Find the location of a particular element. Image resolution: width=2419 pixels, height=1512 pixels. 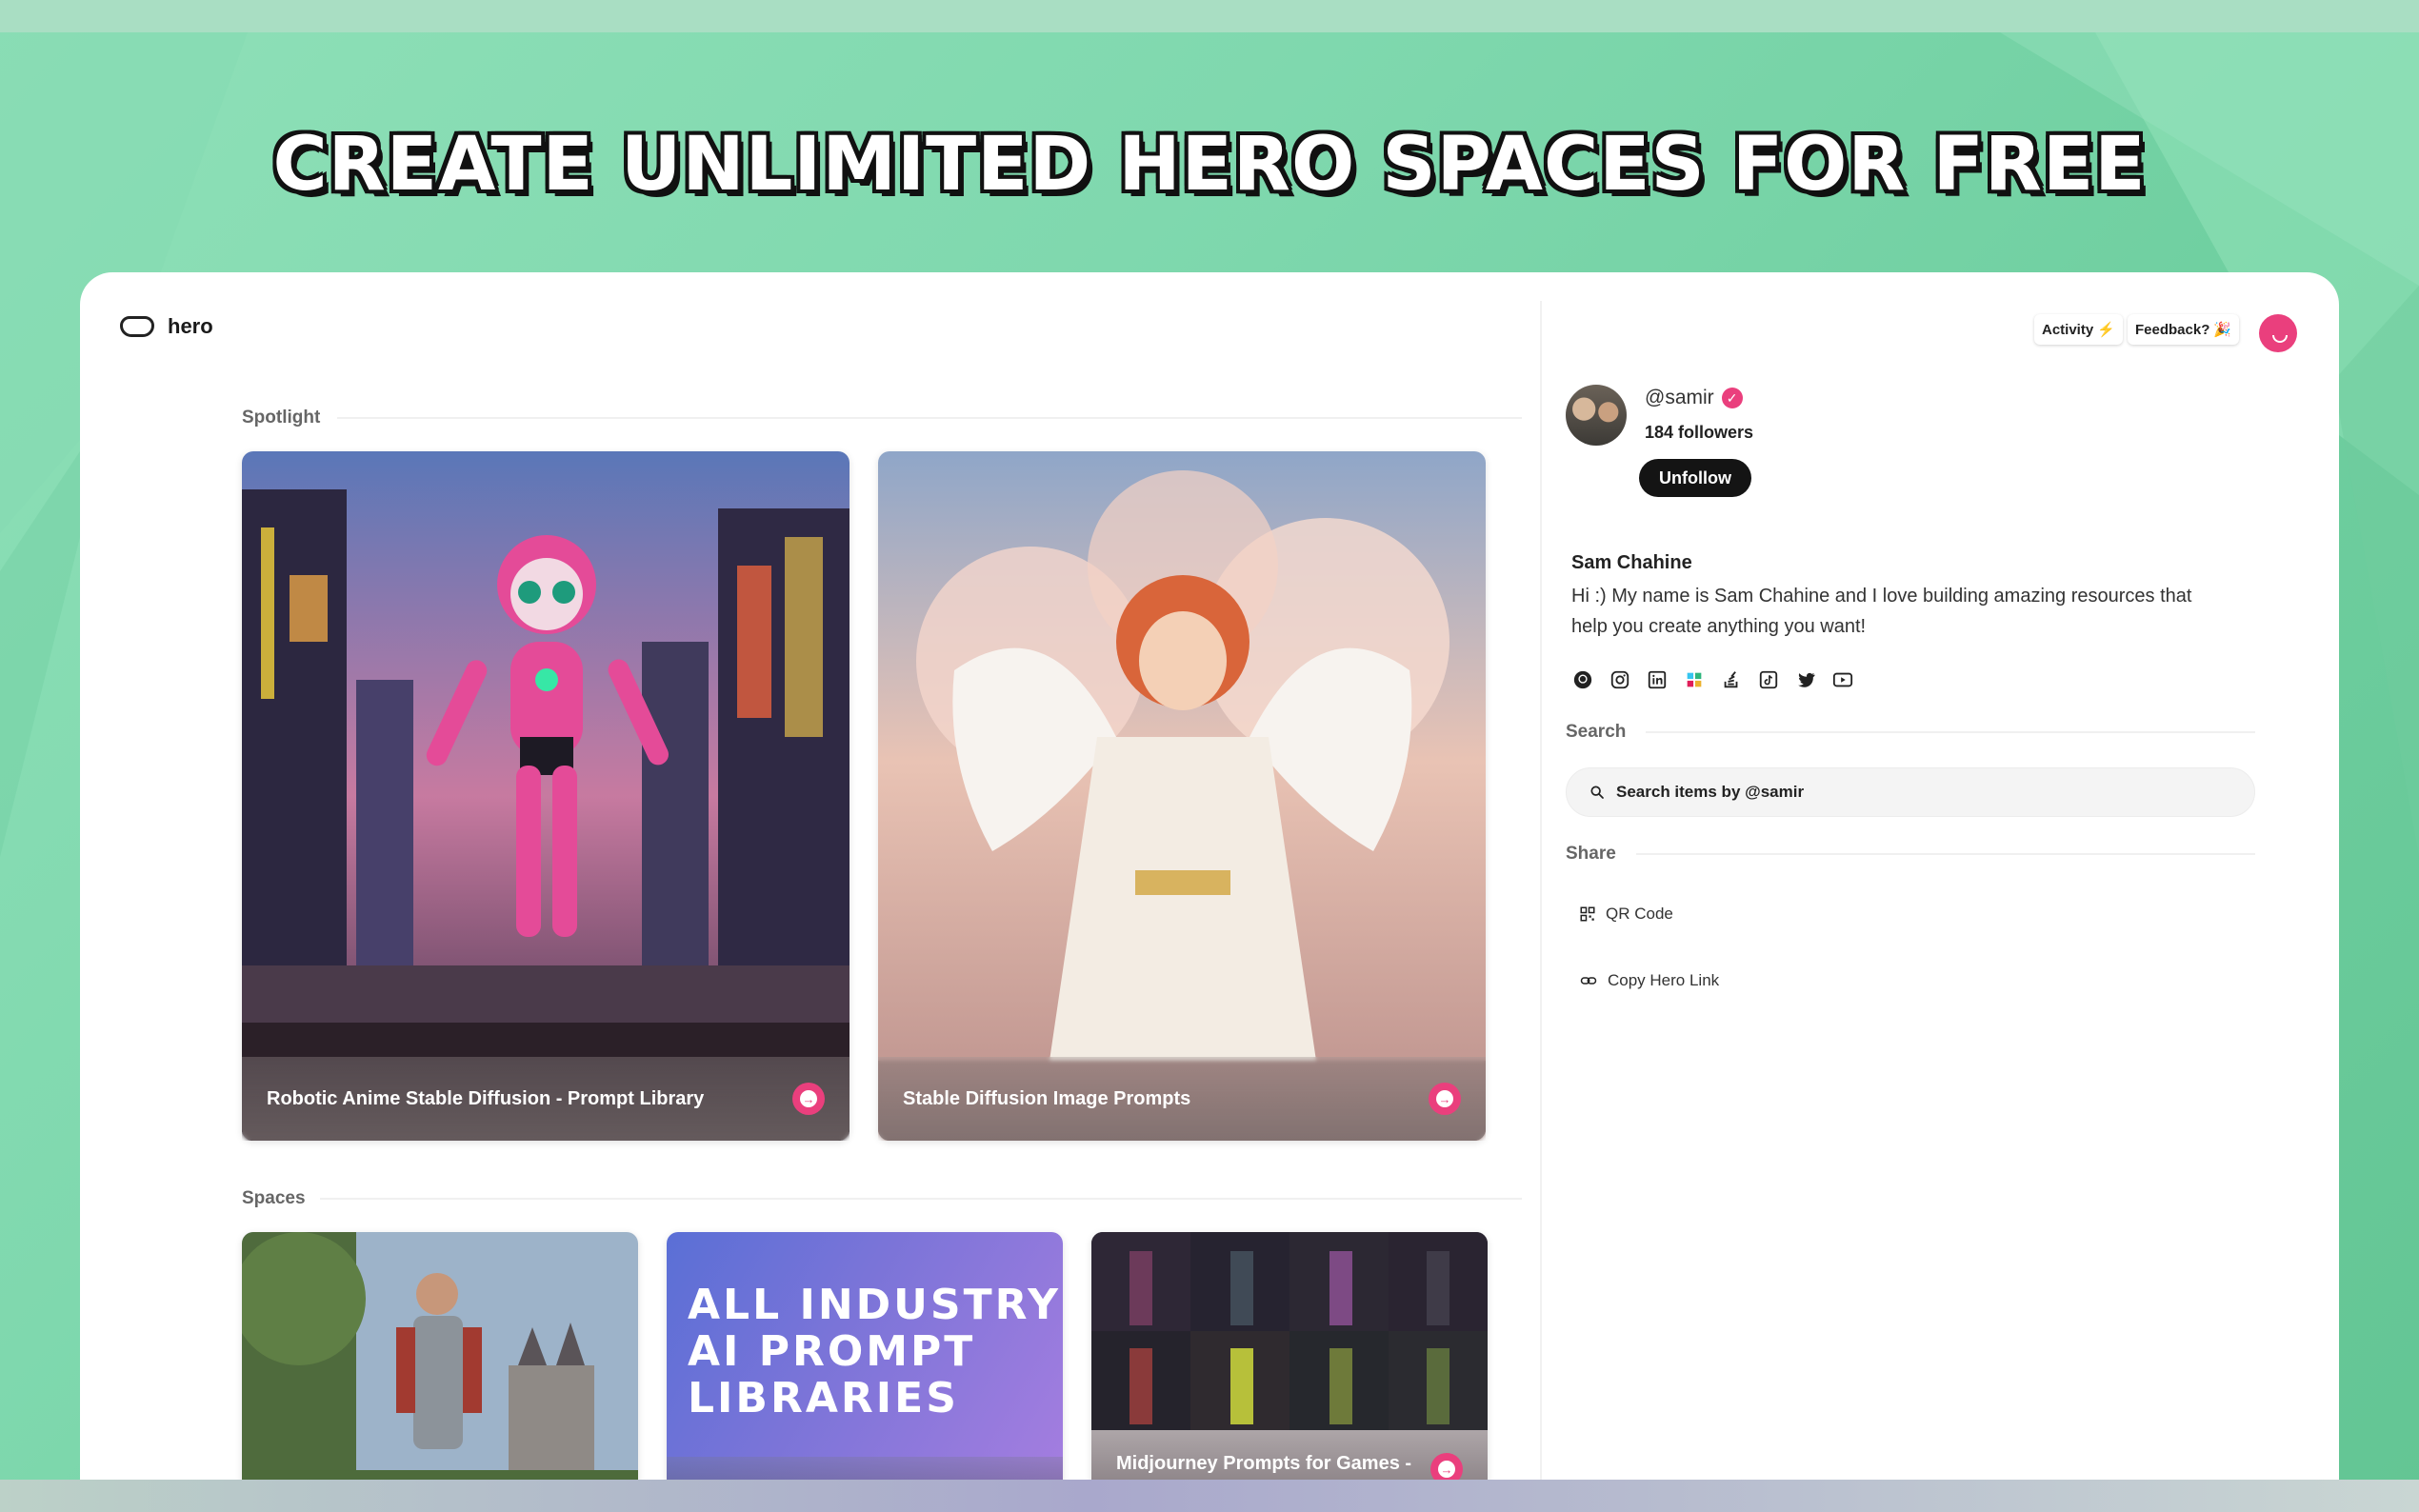

spaces-title: Spaces is located at coordinates (274, 1198).